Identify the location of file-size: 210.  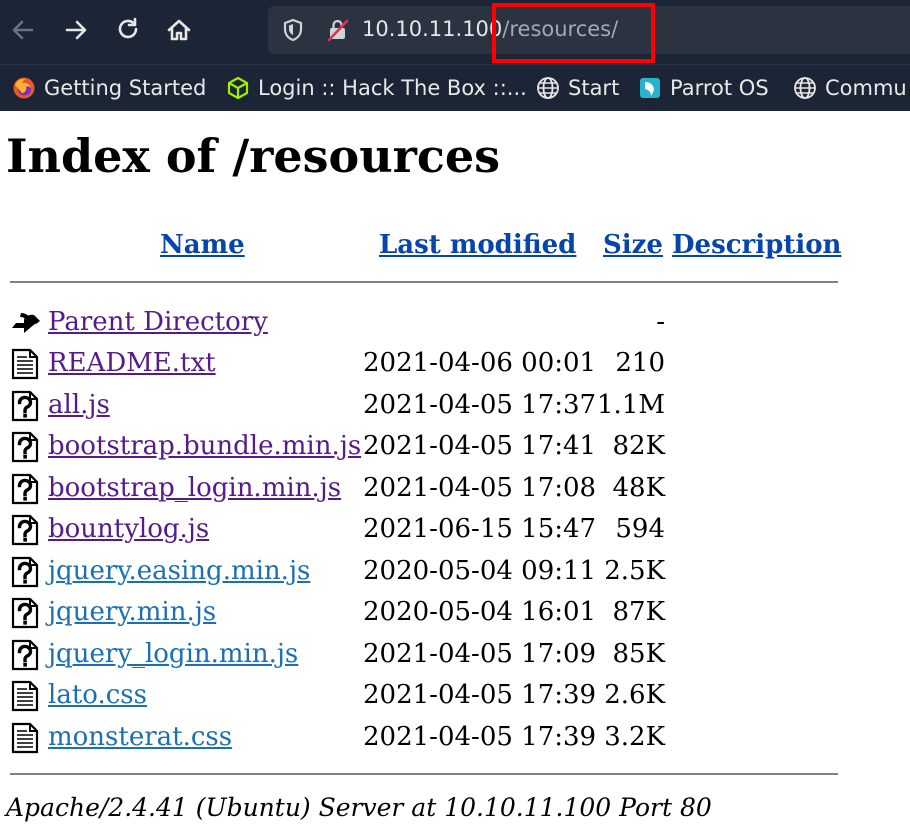
(640, 363).